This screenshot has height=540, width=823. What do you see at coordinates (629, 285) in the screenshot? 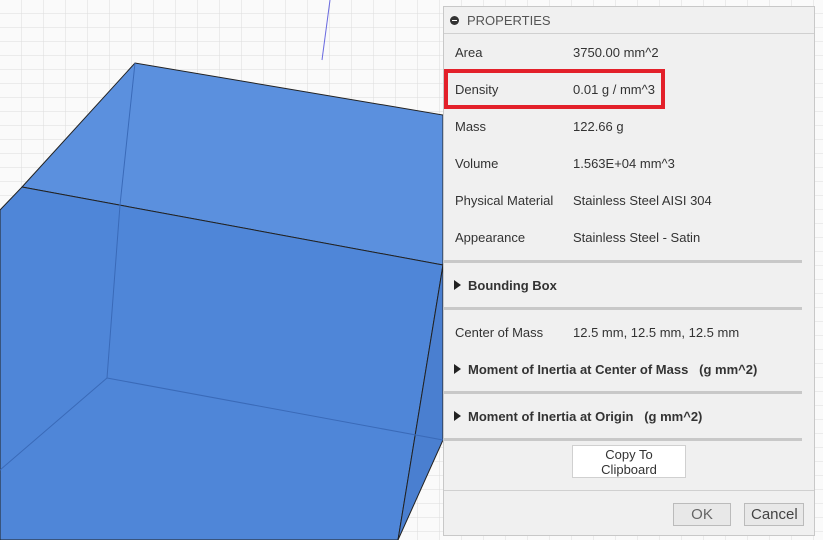
I see `bounding-box-section: Bounding Box` at bounding box center [629, 285].